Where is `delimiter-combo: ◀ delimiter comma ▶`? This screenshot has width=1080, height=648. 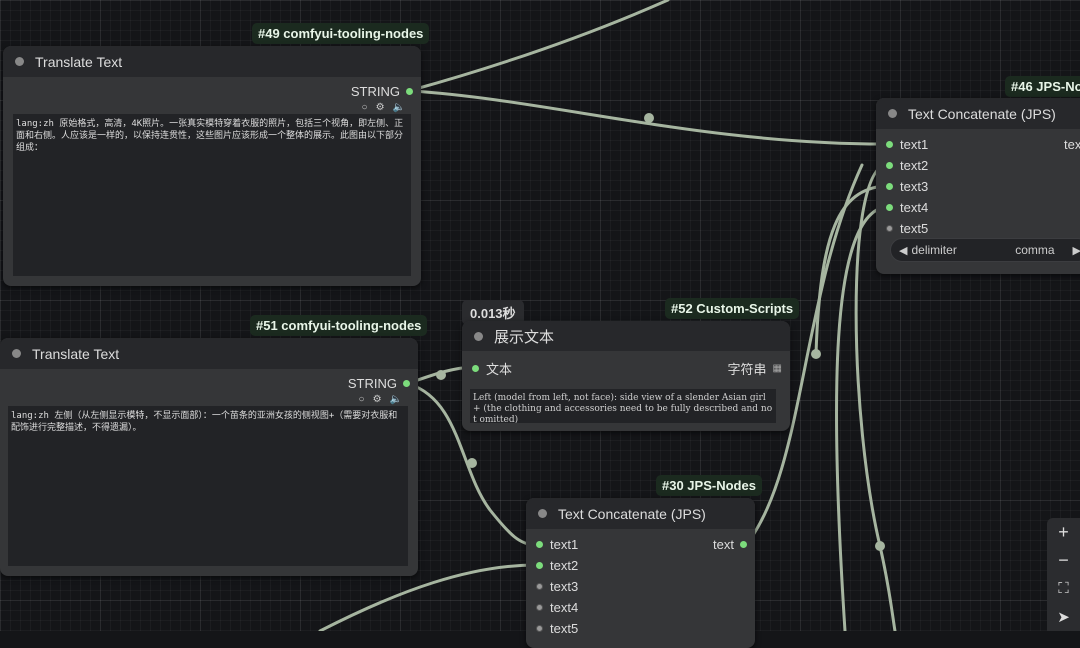 delimiter-combo: ◀ delimiter comma ▶ is located at coordinates (985, 250).